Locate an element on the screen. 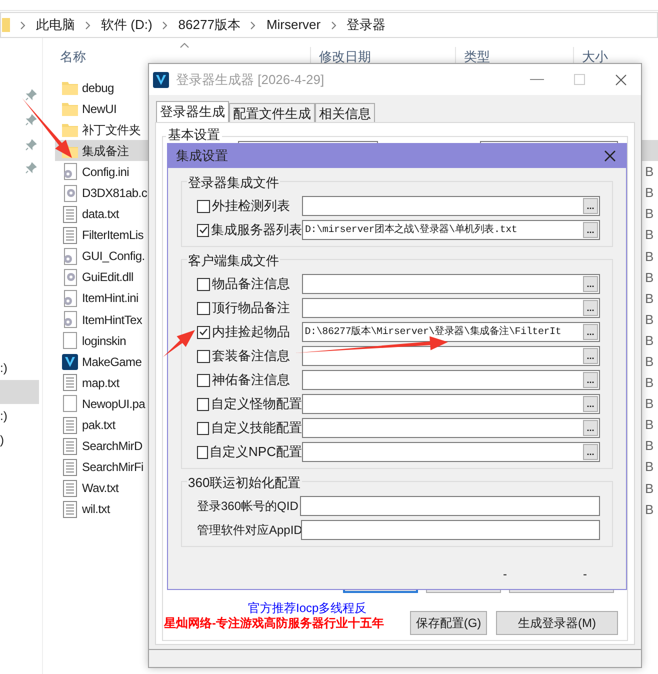 The width and height of the screenshot is (658, 674). file-name: SearchMirFi is located at coordinates (113, 467).